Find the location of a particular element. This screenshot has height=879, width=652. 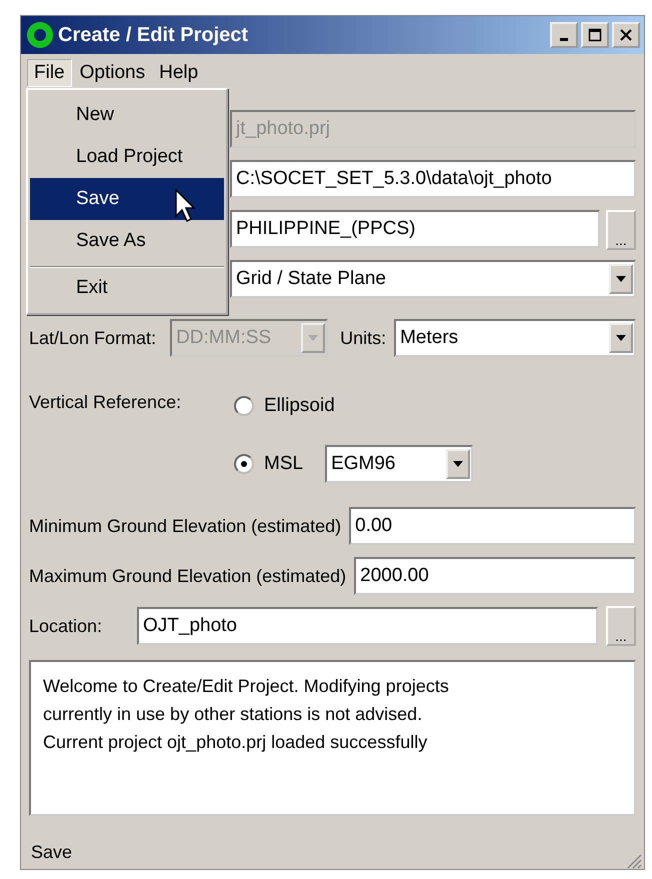

menu-item: Save is located at coordinates (127, 199).